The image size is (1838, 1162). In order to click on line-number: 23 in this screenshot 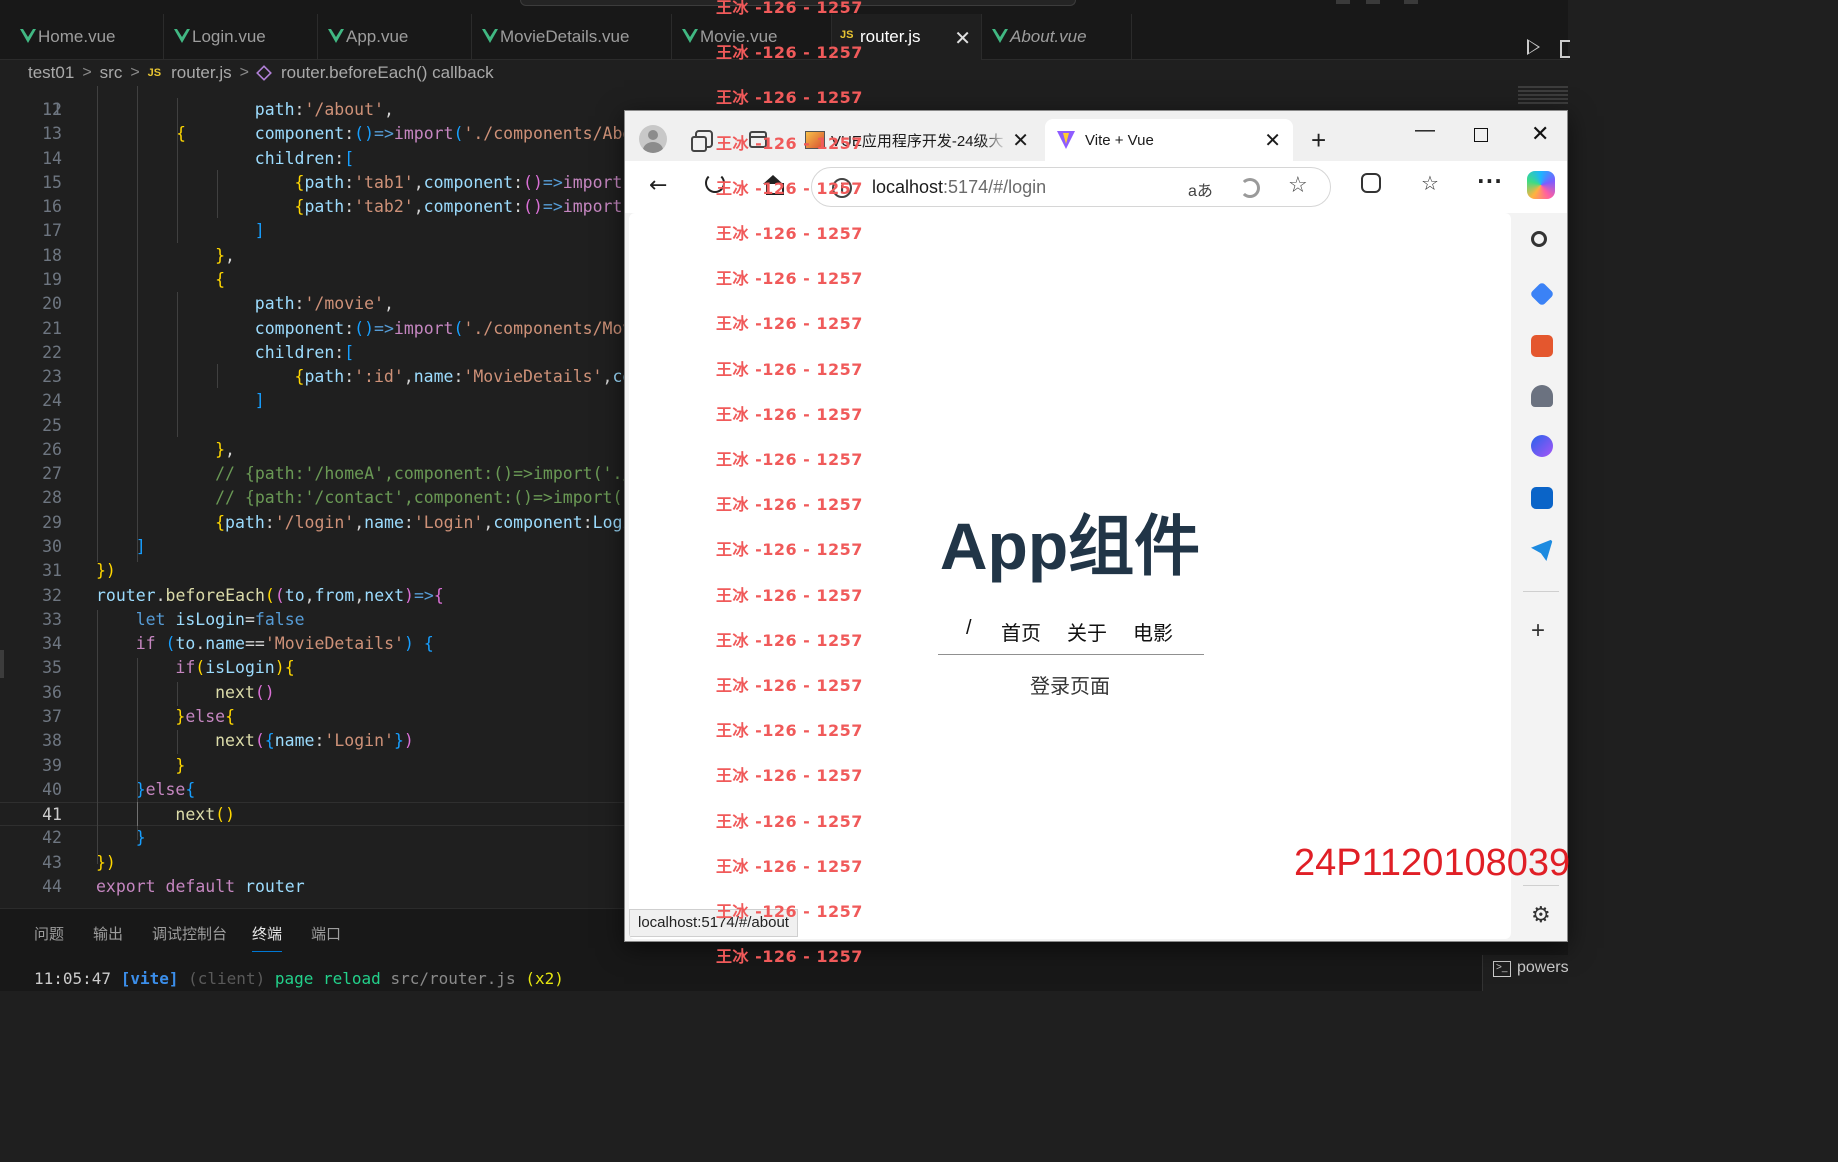, I will do `click(52, 377)`.